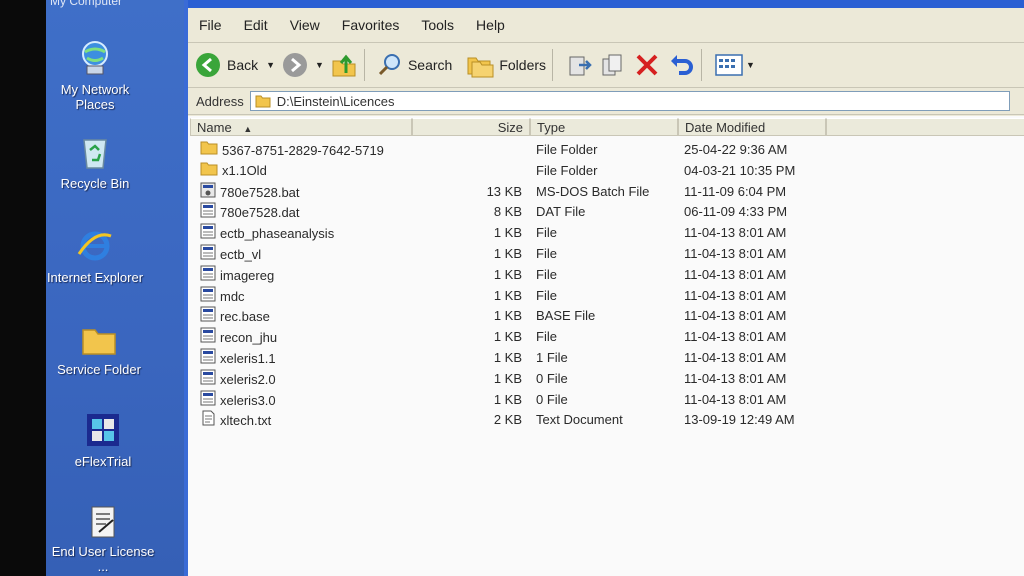  Describe the element at coordinates (238, 401) in the screenshot. I see `file-name-cell: xeleris3.0` at that location.